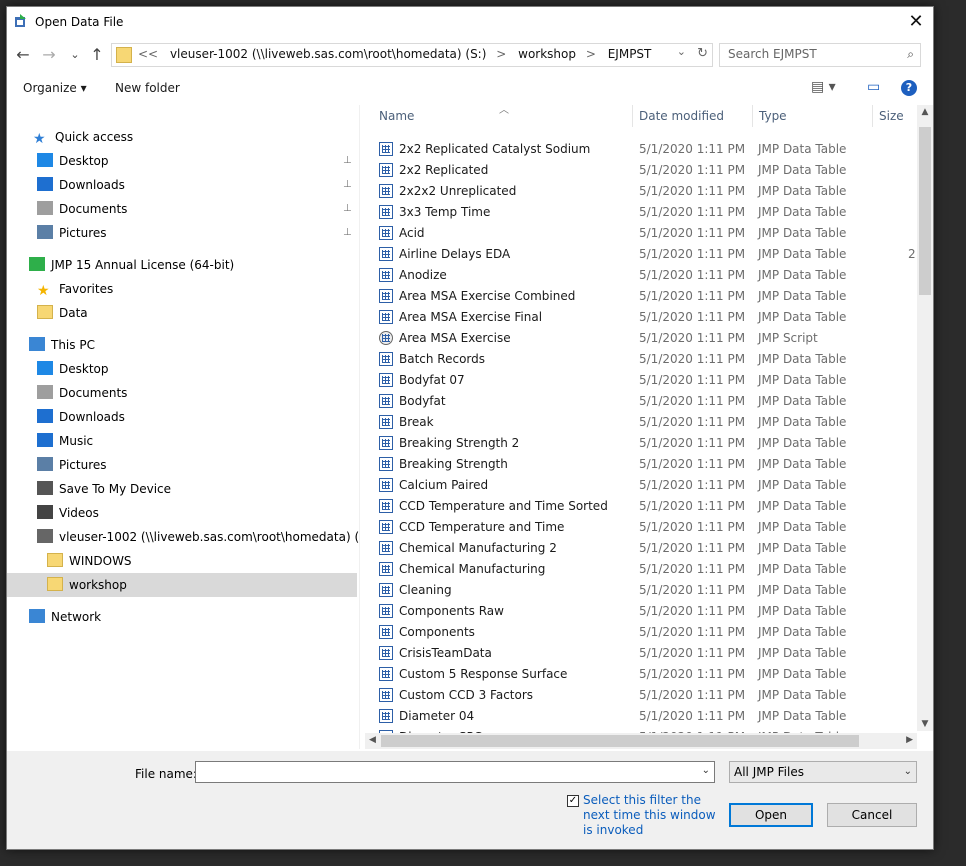 The width and height of the screenshot is (966, 866). Describe the element at coordinates (925, 211) in the screenshot. I see `vertical-scroll-thumb` at that location.